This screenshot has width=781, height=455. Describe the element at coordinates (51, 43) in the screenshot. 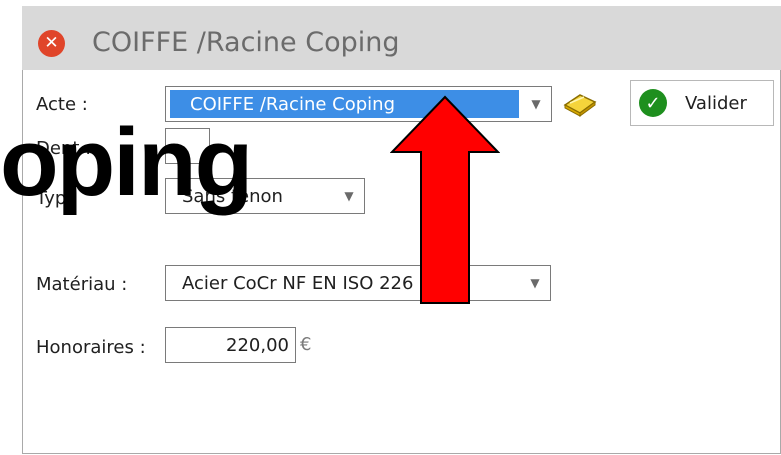

I see `close-icon: ✕` at that location.